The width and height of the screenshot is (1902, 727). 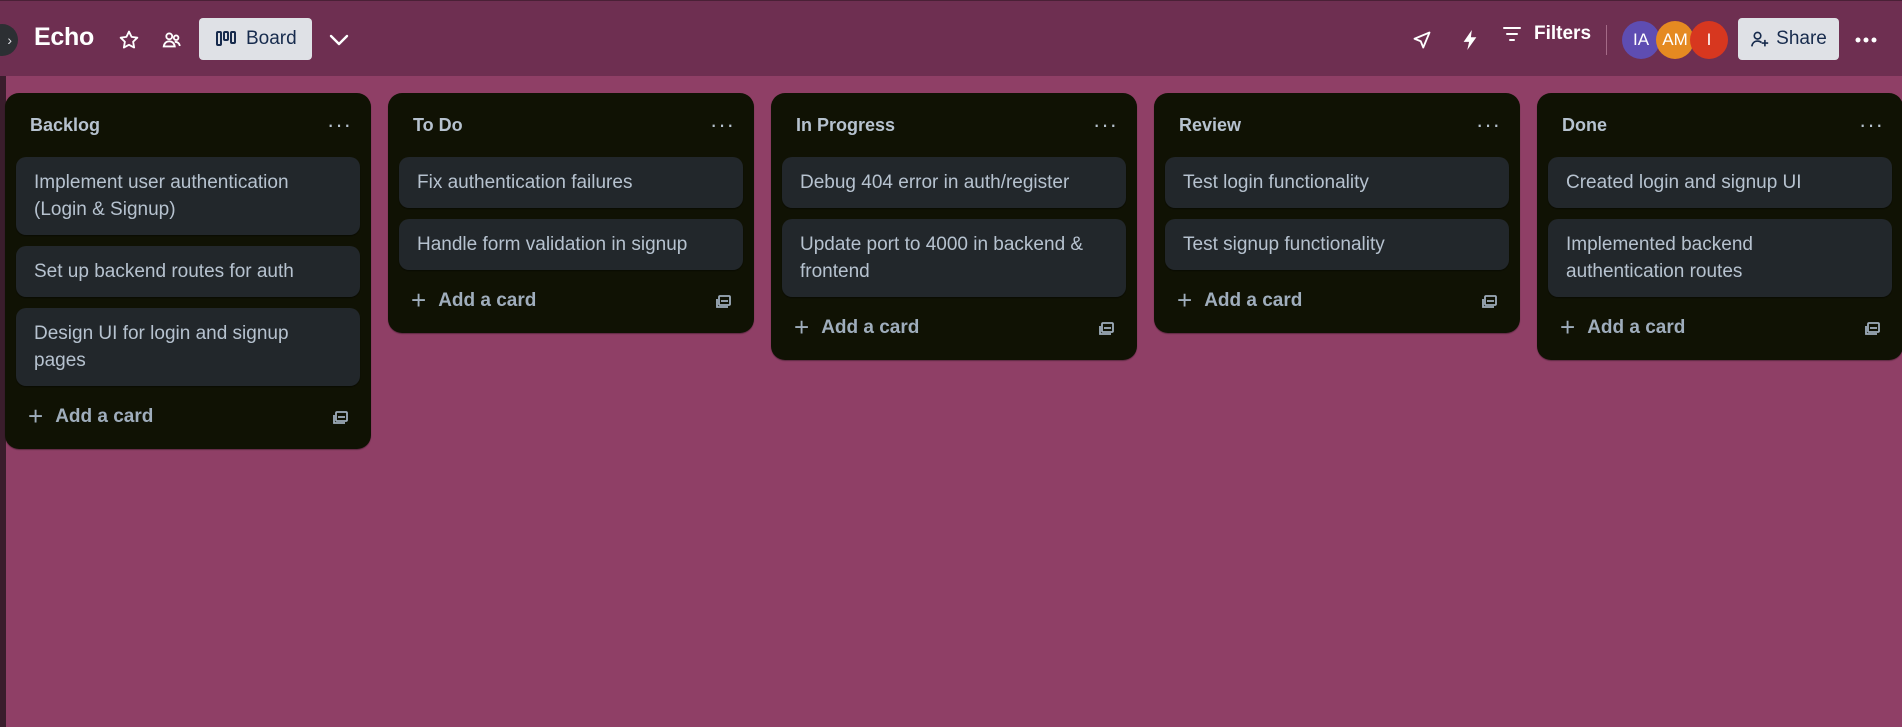 I want to click on filters-button: Filters, so click(x=1546, y=34).